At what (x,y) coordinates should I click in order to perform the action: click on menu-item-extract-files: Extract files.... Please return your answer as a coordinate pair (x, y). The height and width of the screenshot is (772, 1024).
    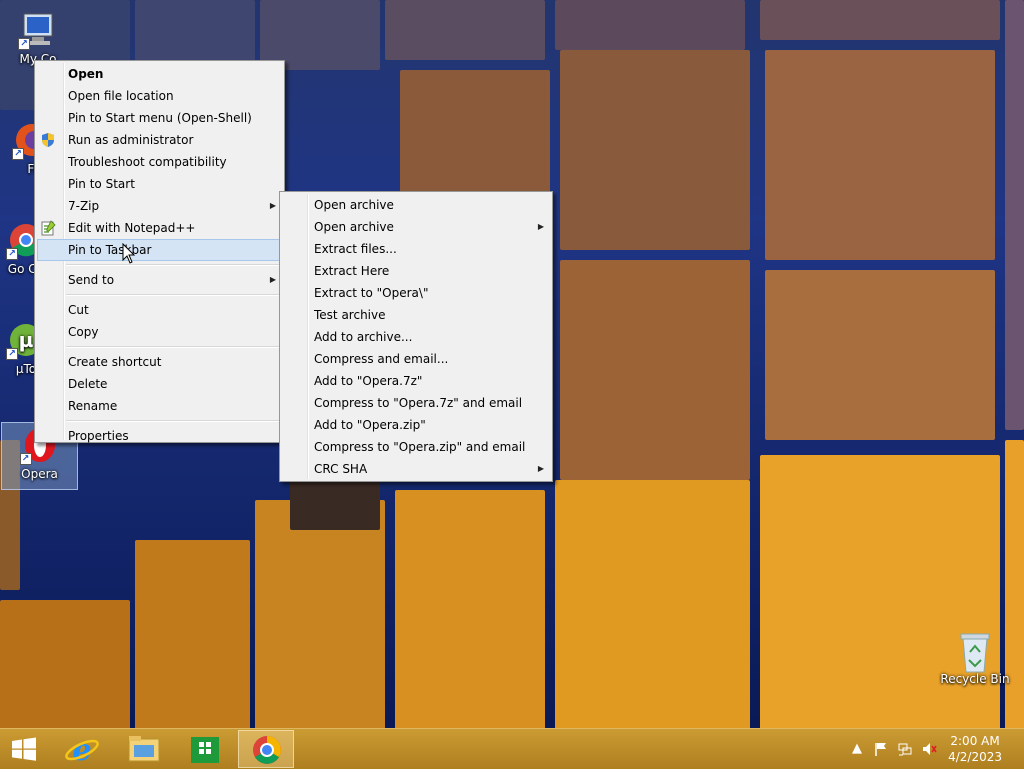
    Looking at the image, I should click on (416, 249).